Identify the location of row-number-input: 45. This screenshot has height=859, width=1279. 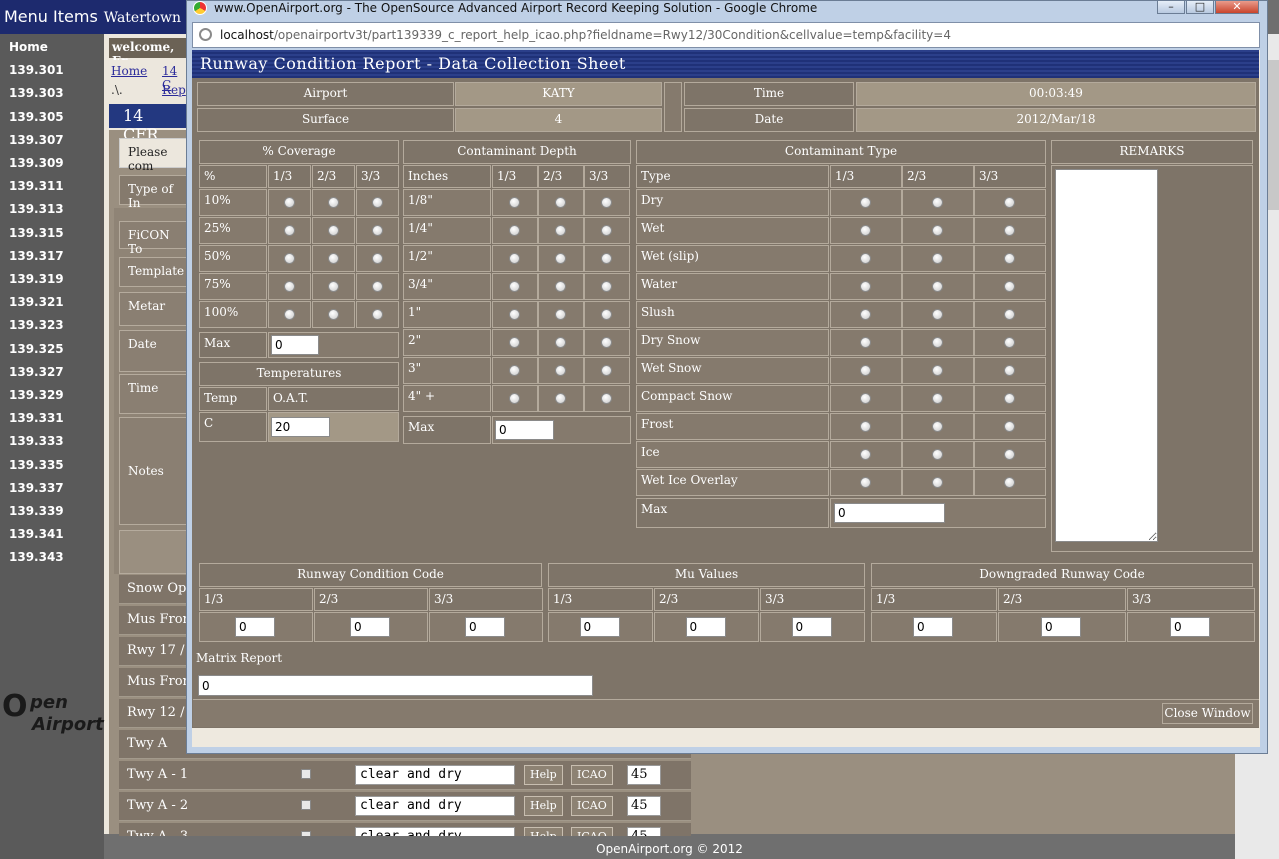
(644, 806).